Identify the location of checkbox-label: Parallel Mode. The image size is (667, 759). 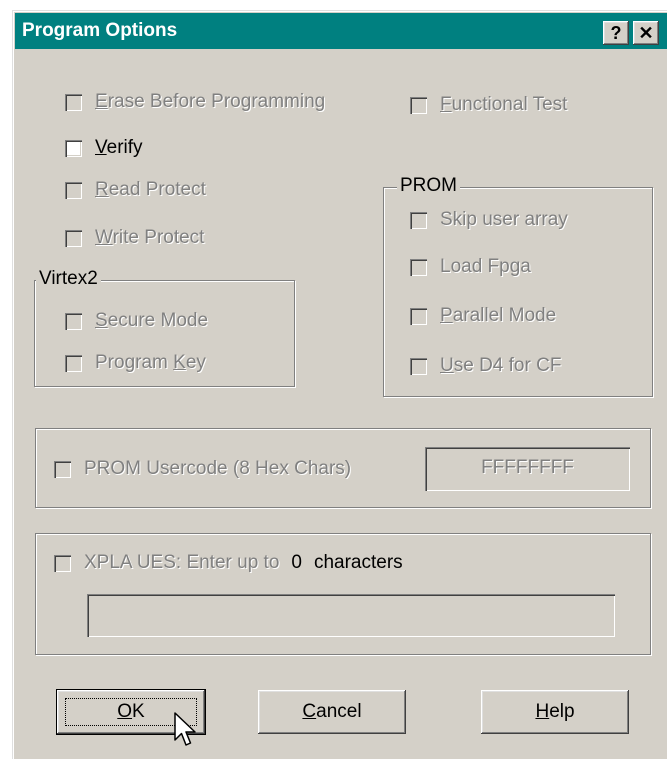
(498, 315).